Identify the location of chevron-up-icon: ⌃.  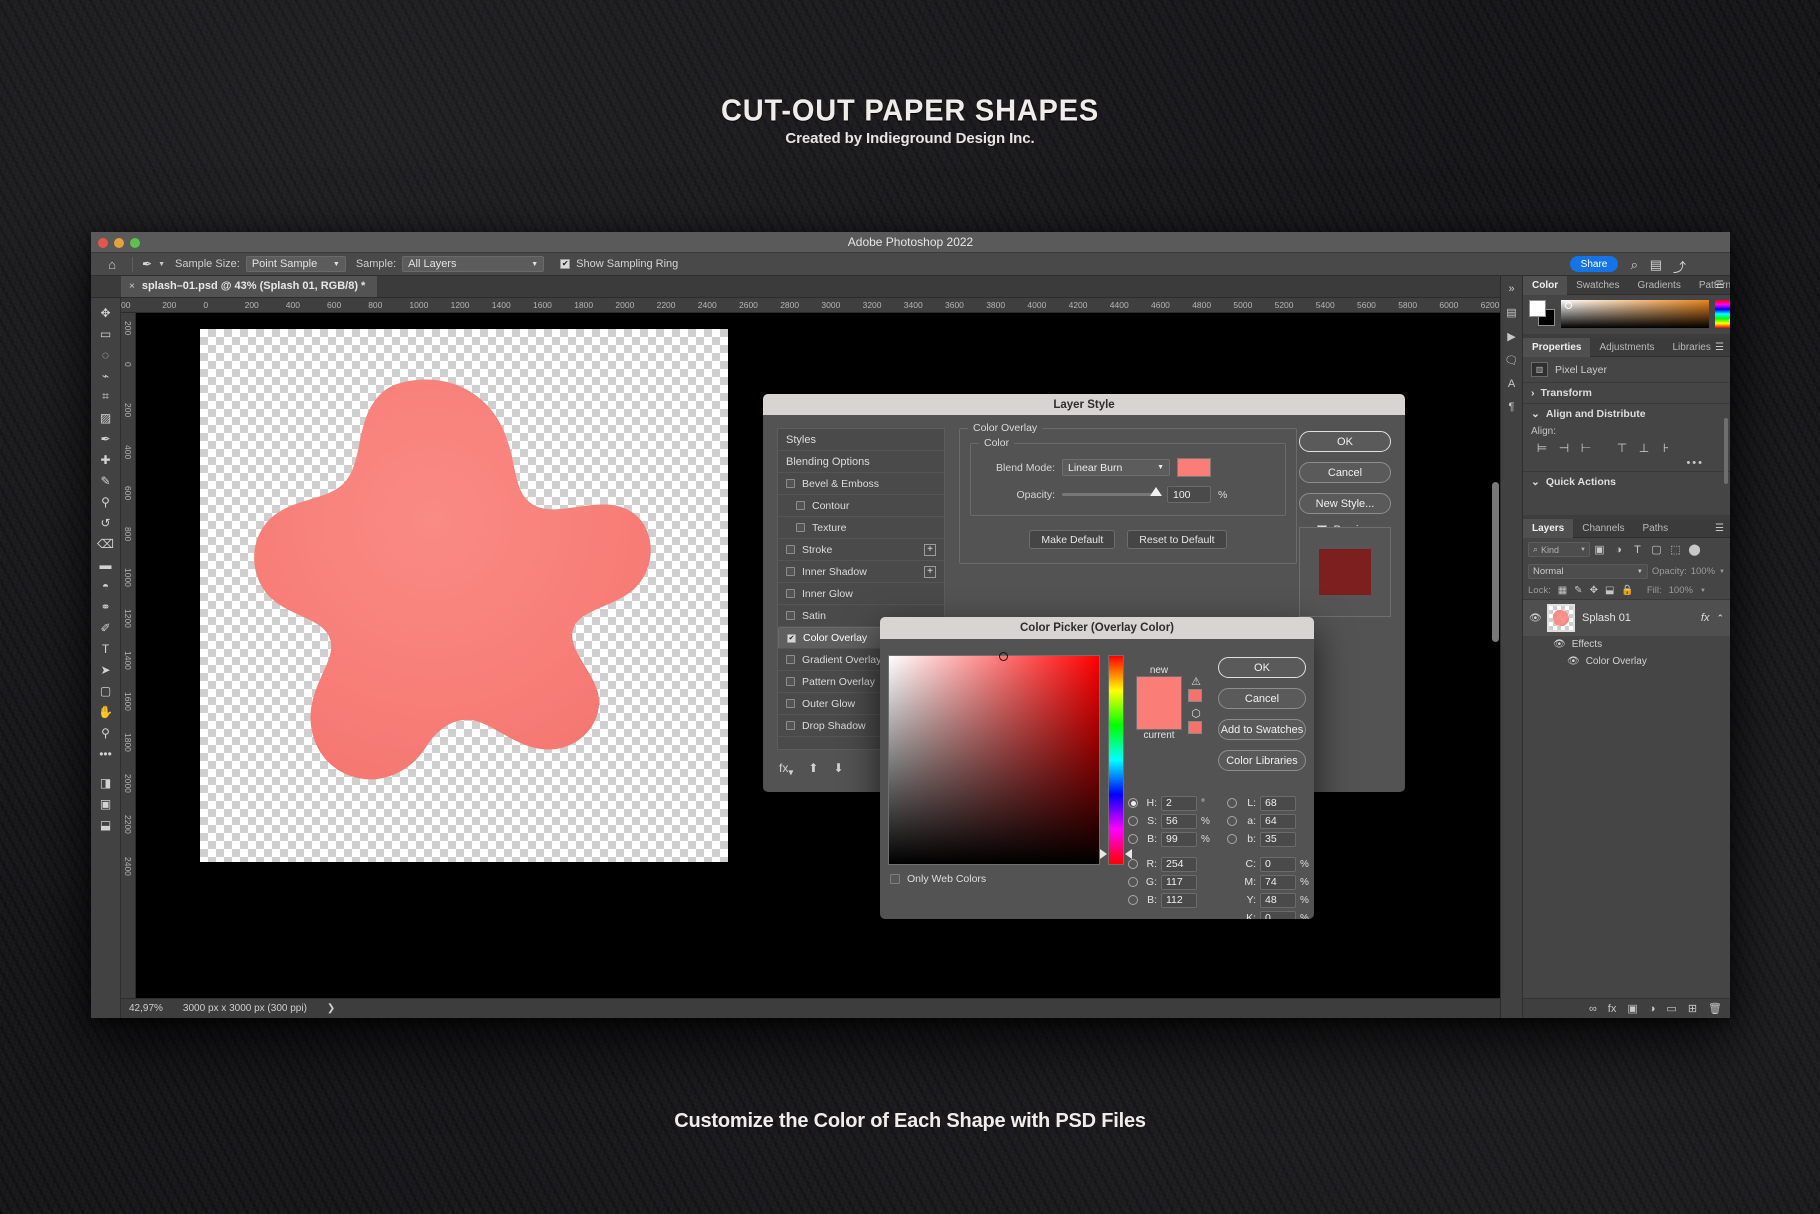
(1720, 618).